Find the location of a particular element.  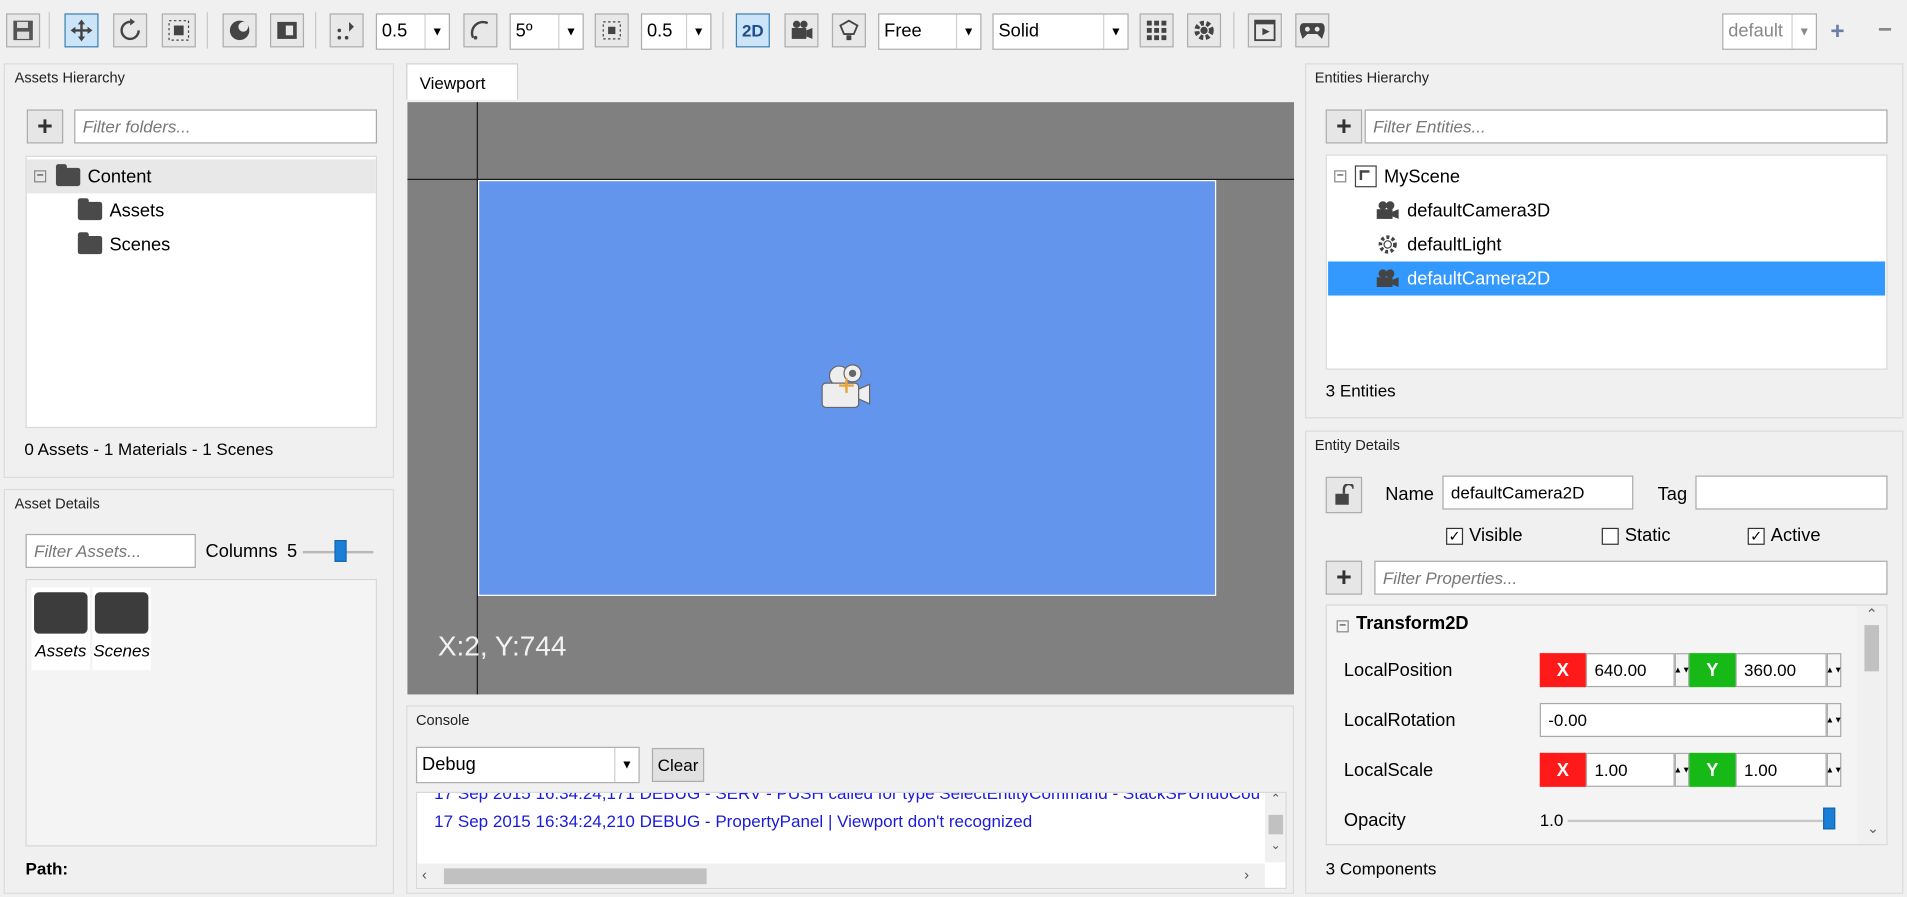

log-level-value: Debug is located at coordinates (449, 764).